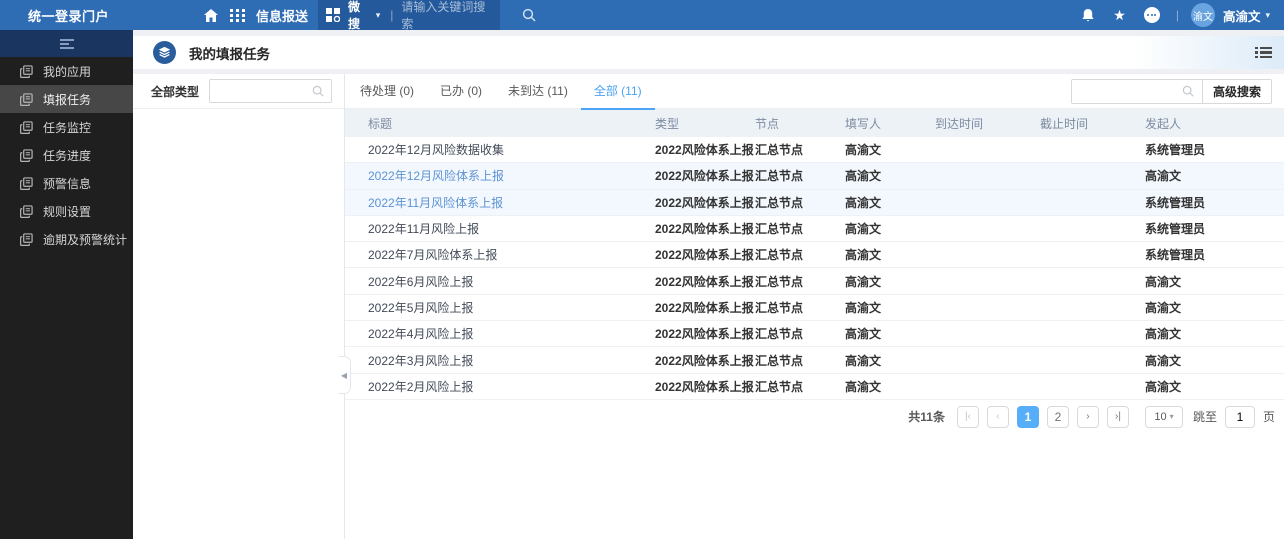 Image resolution: width=1284 pixels, height=539 pixels. Describe the element at coordinates (175, 91) in the screenshot. I see `type-filter-label: 全部类型` at that location.